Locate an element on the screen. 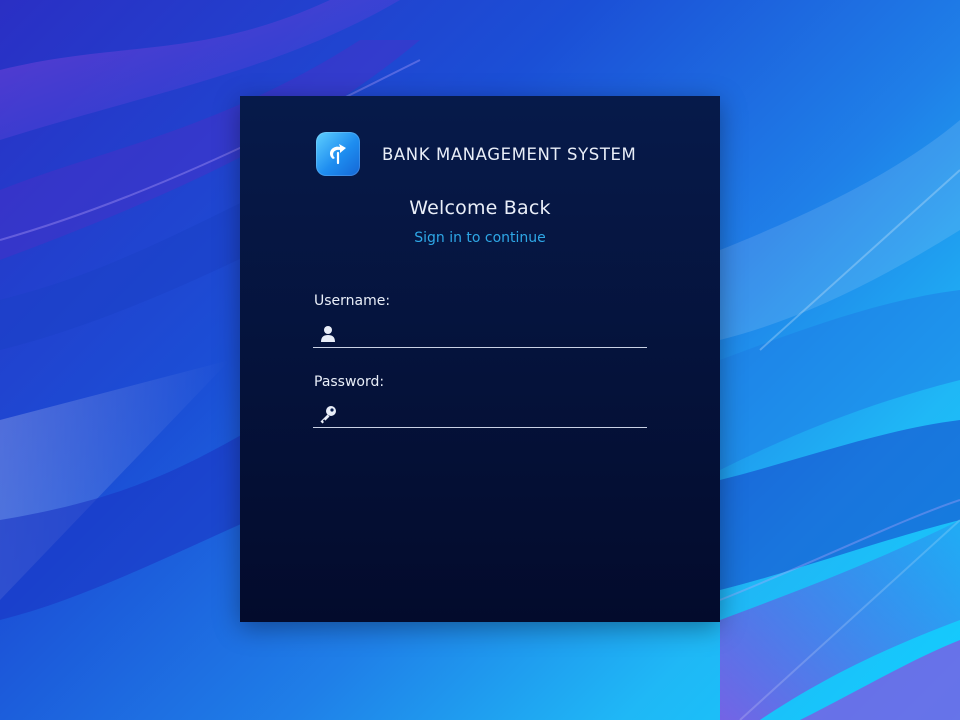 The image size is (960, 720). app-logo is located at coordinates (338, 154).